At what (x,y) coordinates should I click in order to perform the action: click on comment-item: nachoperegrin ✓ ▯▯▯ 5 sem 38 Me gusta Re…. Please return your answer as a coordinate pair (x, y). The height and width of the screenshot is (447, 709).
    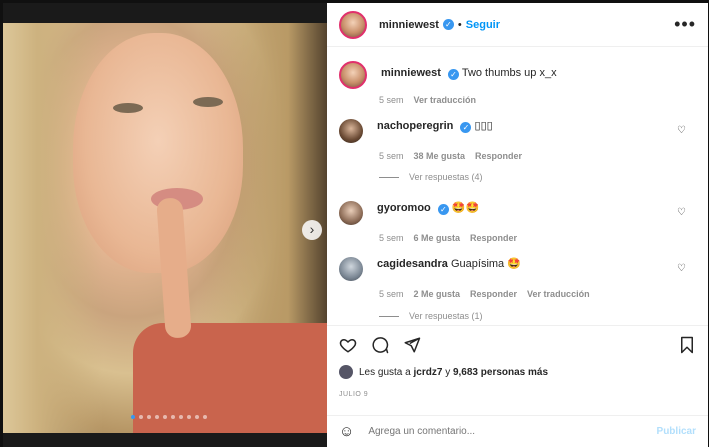
    Looking at the image, I should click on (519, 140).